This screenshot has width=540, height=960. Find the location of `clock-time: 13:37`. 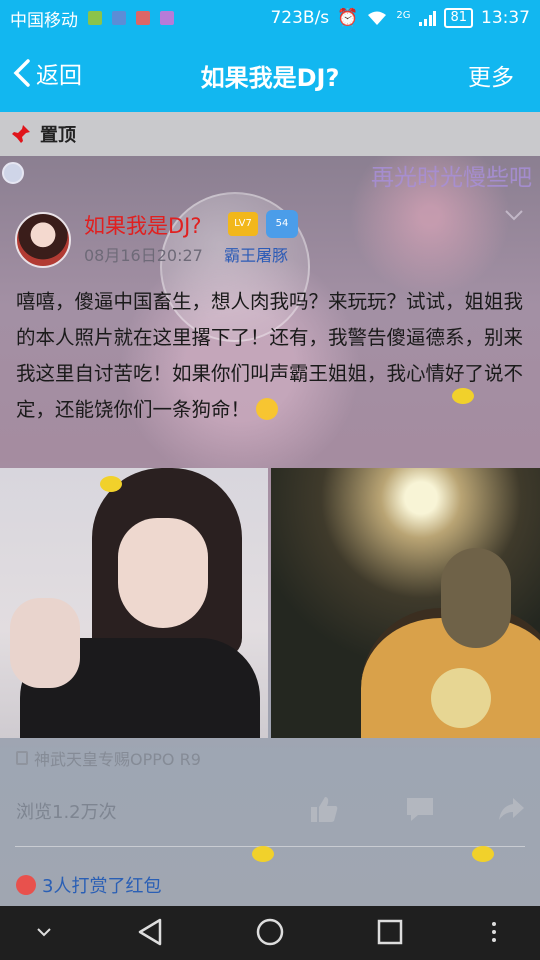

clock-time: 13:37 is located at coordinates (505, 18).